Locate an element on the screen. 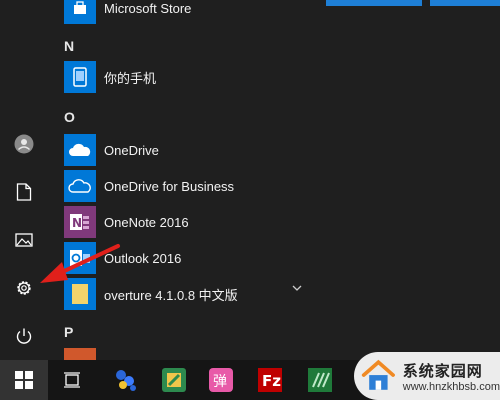  app-microsoft-store: Microsoft Store is located at coordinates (183, 13).